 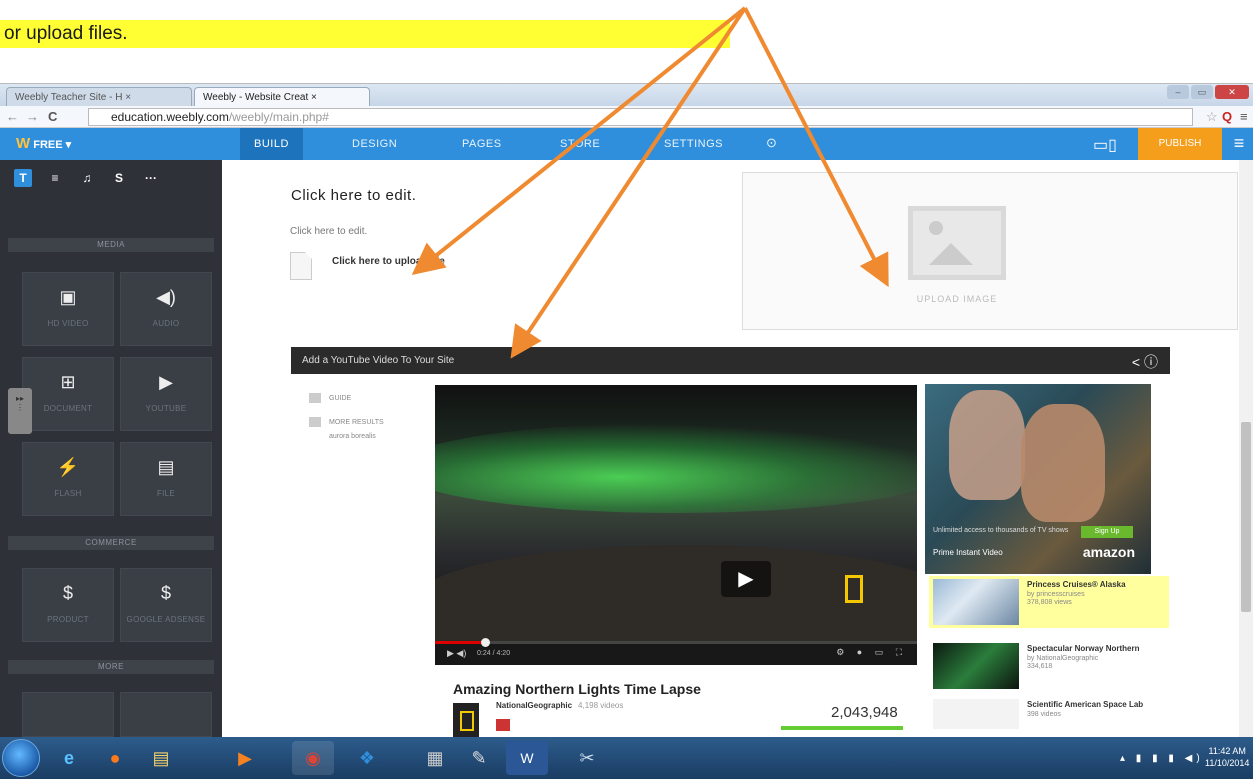 What do you see at coordinates (115, 758) in the screenshot?
I see `firefox-icon: ●` at bounding box center [115, 758].